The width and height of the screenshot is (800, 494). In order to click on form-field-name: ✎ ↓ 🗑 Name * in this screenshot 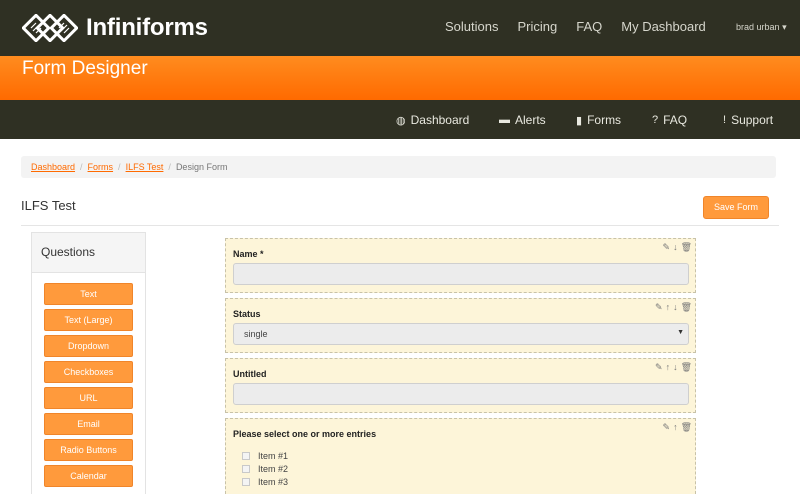, I will do `click(460, 265)`.